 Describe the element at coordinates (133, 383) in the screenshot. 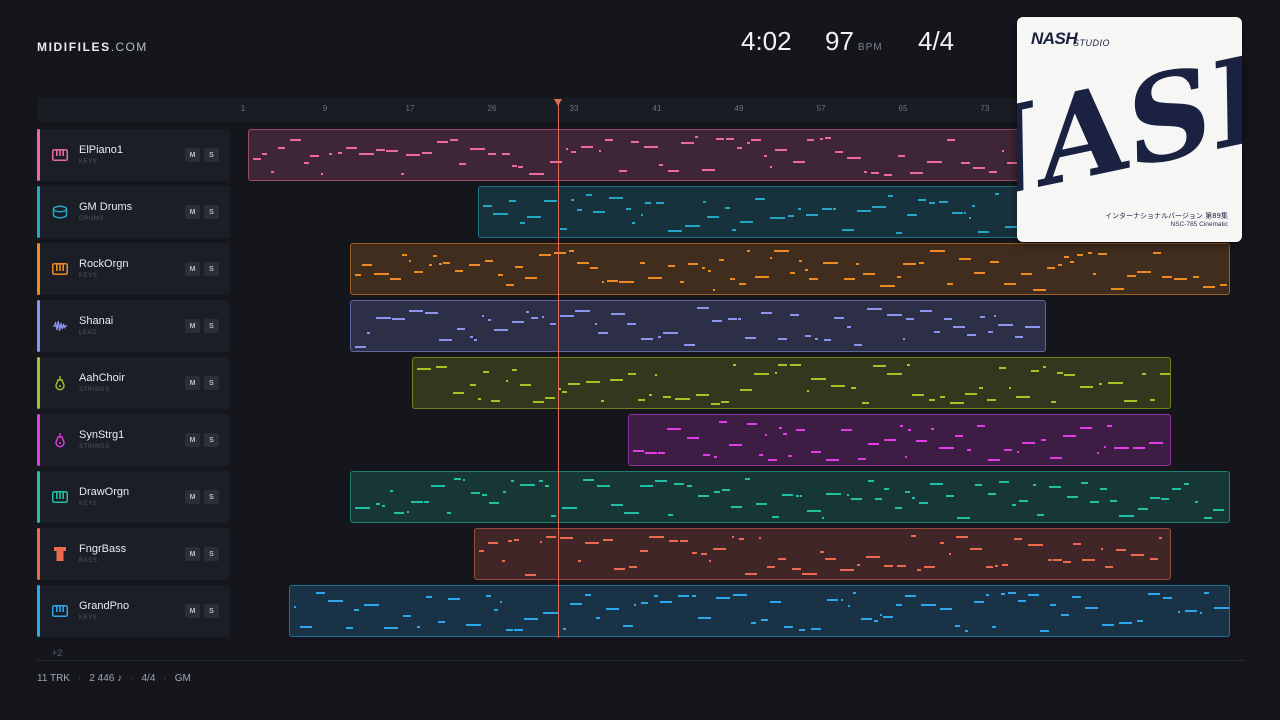

I see `track-header-aahchoir: AahChoir STRINGS M S` at that location.